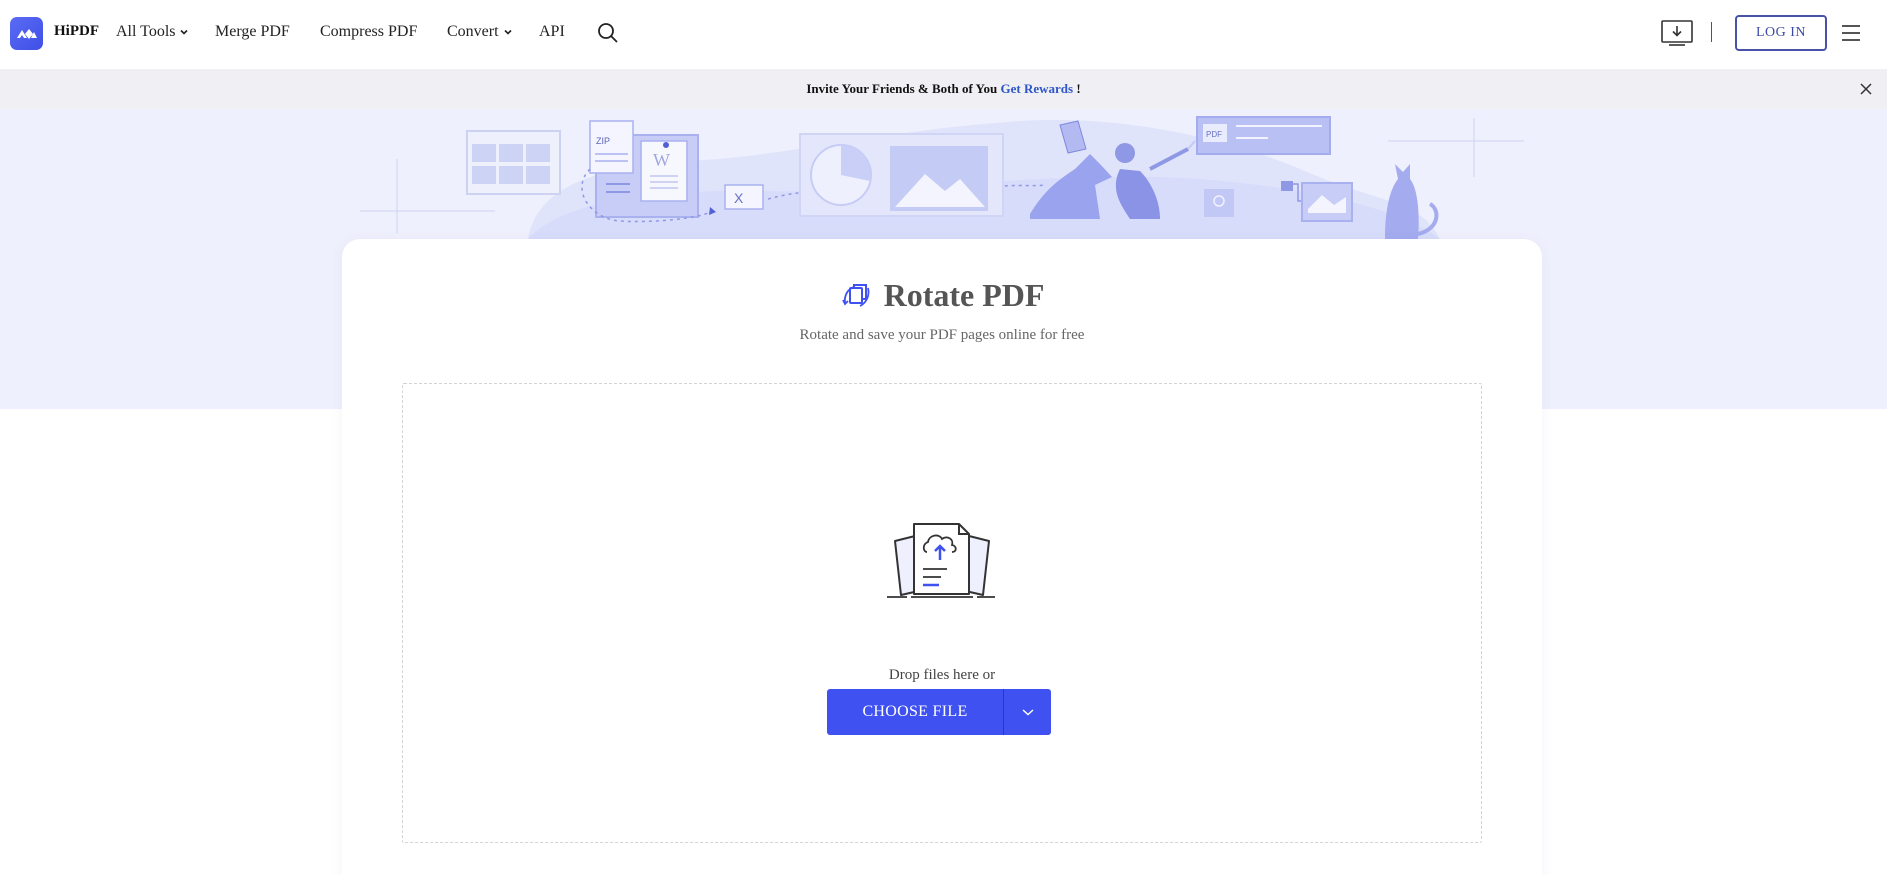 Image resolution: width=1887 pixels, height=875 pixels. What do you see at coordinates (964, 295) in the screenshot?
I see `page-title: Rotate PDF` at bounding box center [964, 295].